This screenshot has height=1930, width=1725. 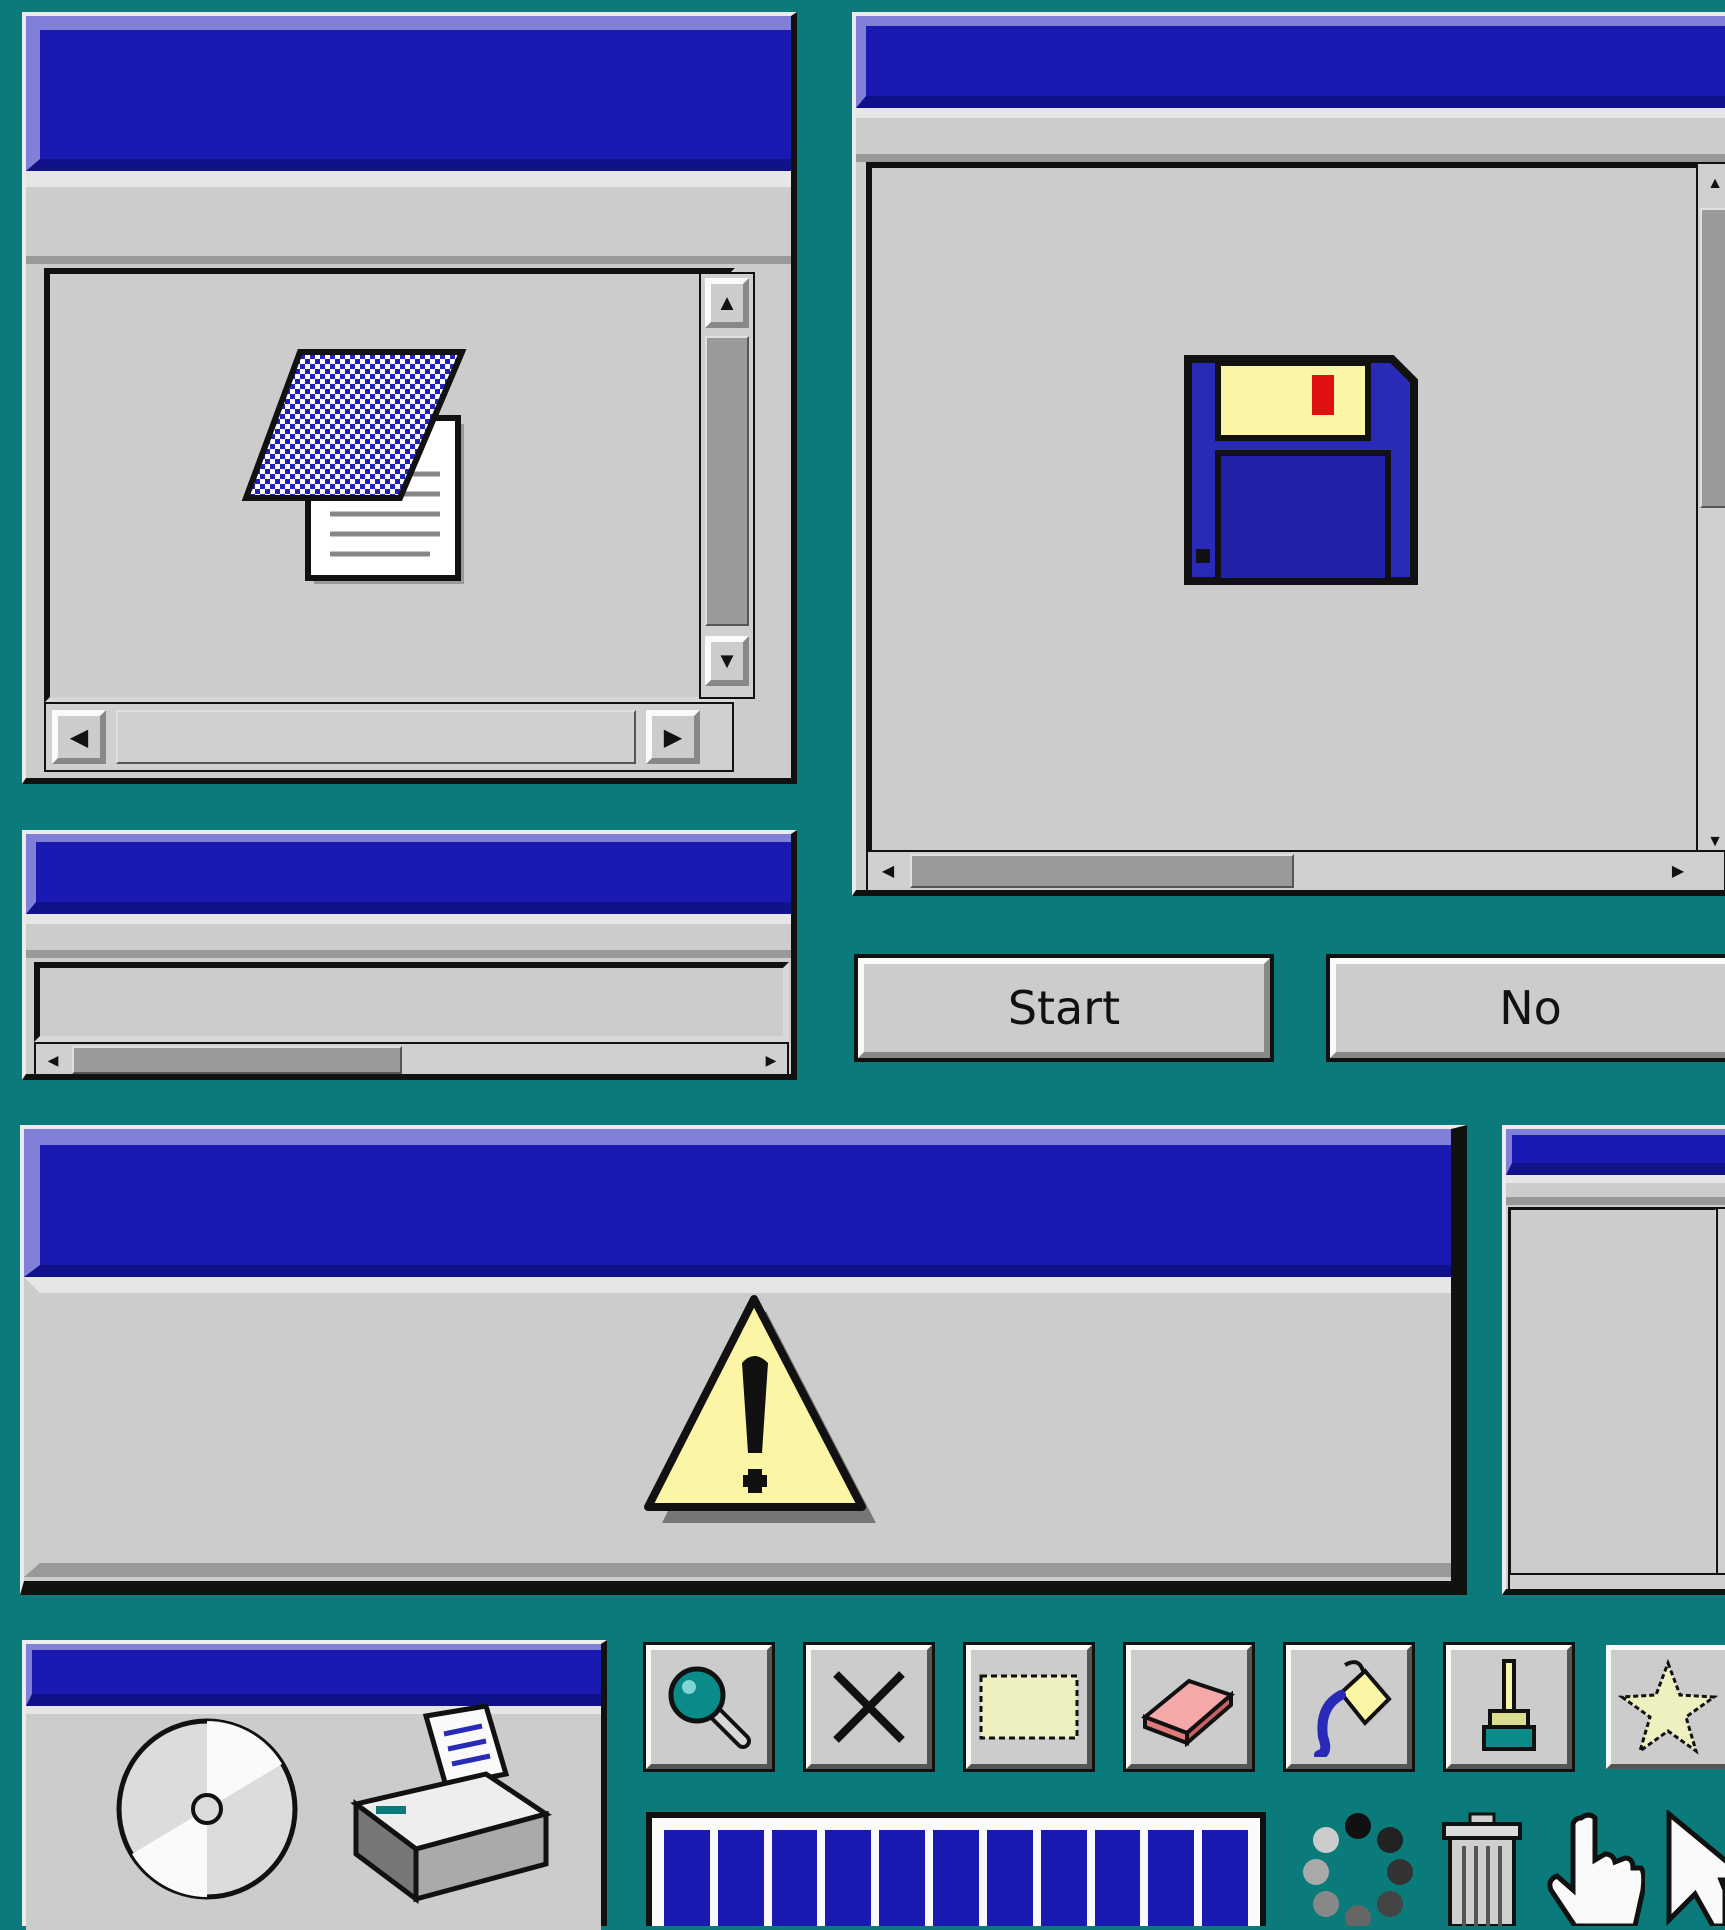 I want to click on notepad-window-title-bar, so click(x=408, y=93).